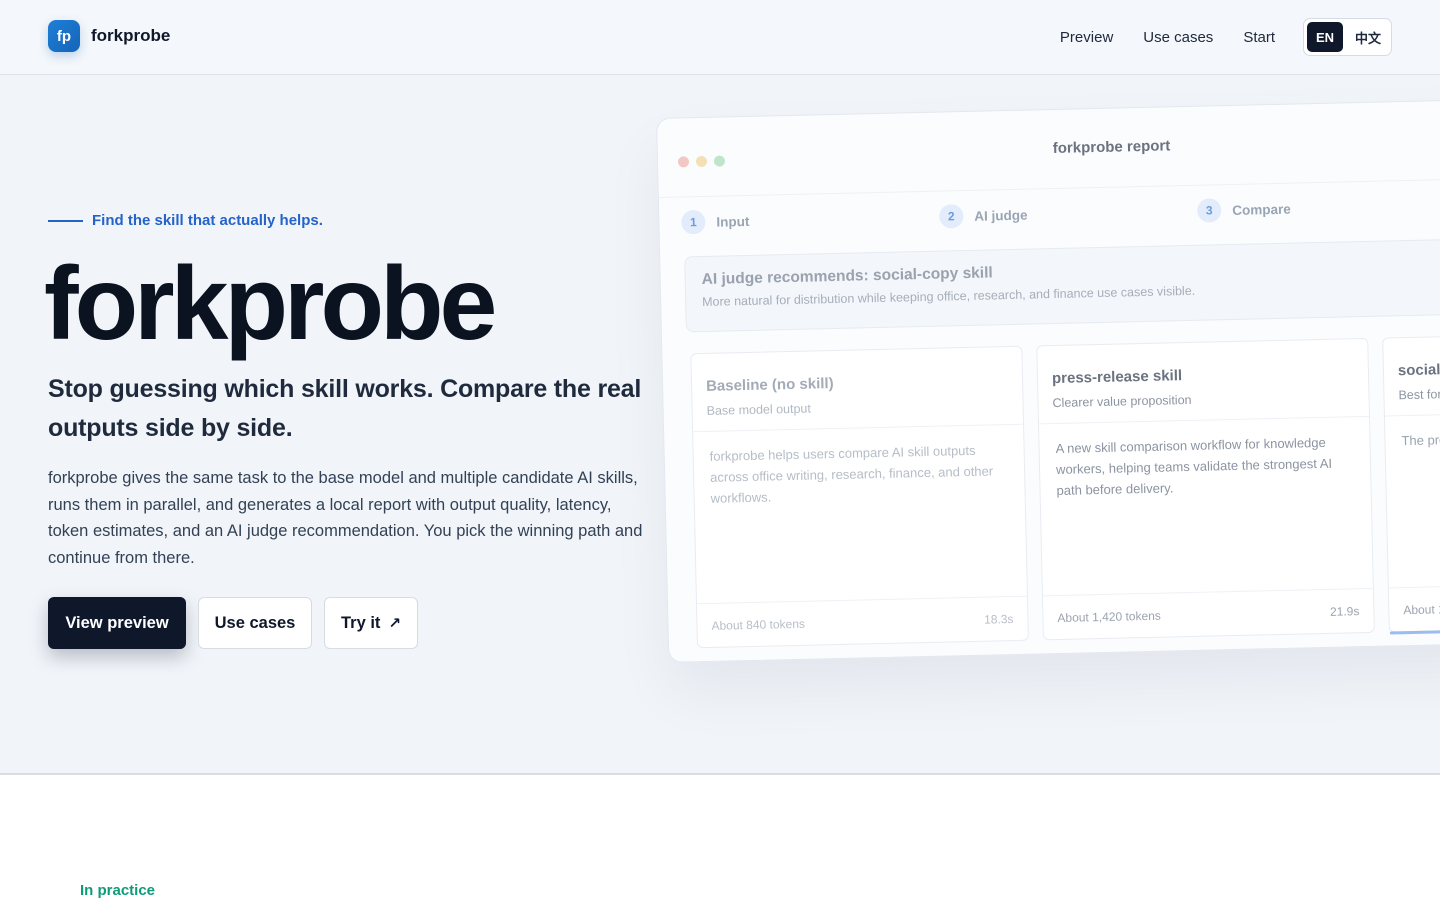  What do you see at coordinates (1068, 214) in the screenshot?
I see `step-ai-judge: 2 AI judge` at bounding box center [1068, 214].